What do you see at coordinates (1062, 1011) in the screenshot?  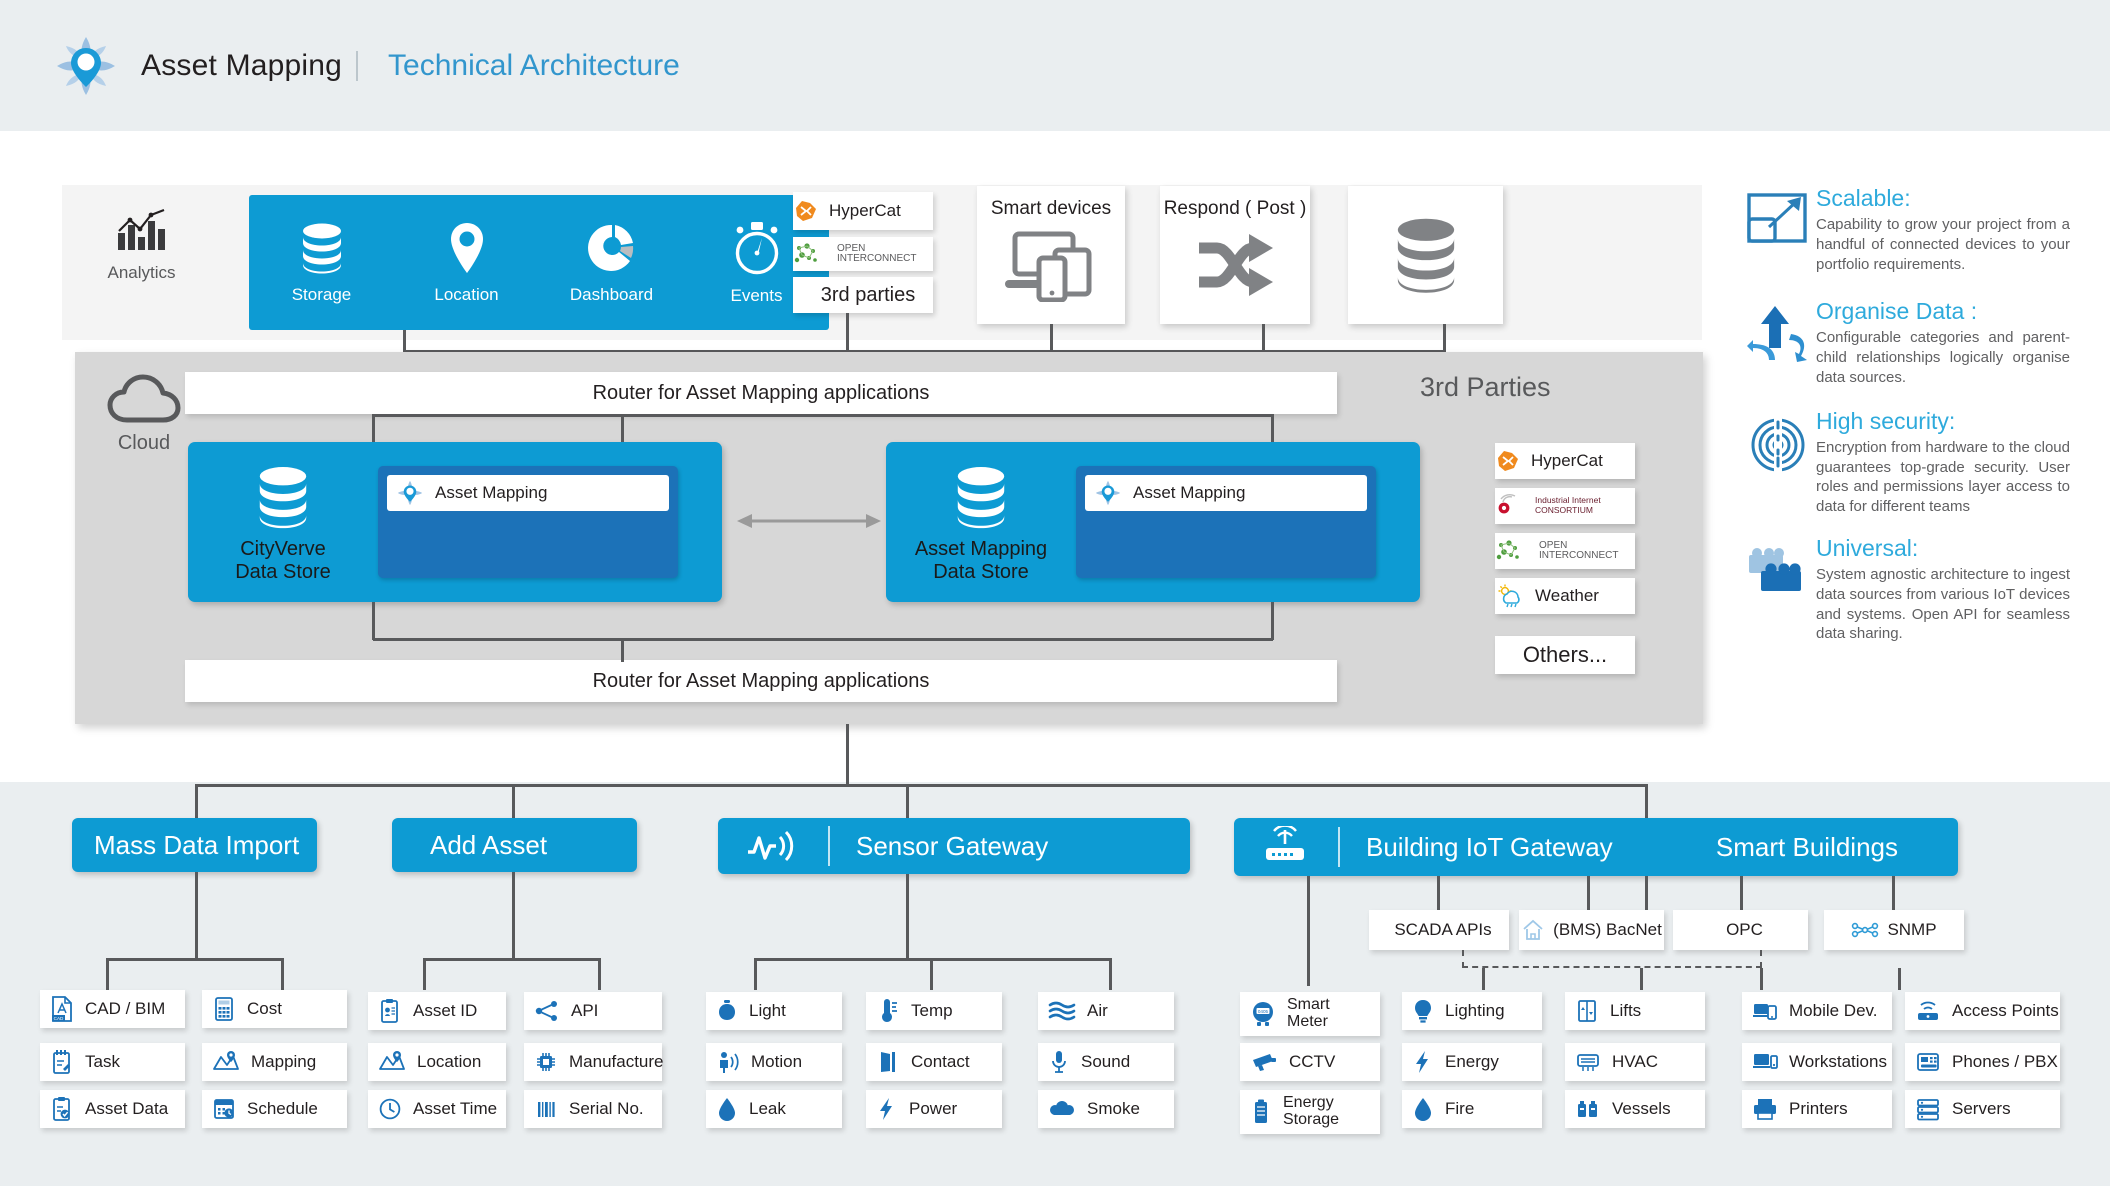 I see `air-waves-icon` at bounding box center [1062, 1011].